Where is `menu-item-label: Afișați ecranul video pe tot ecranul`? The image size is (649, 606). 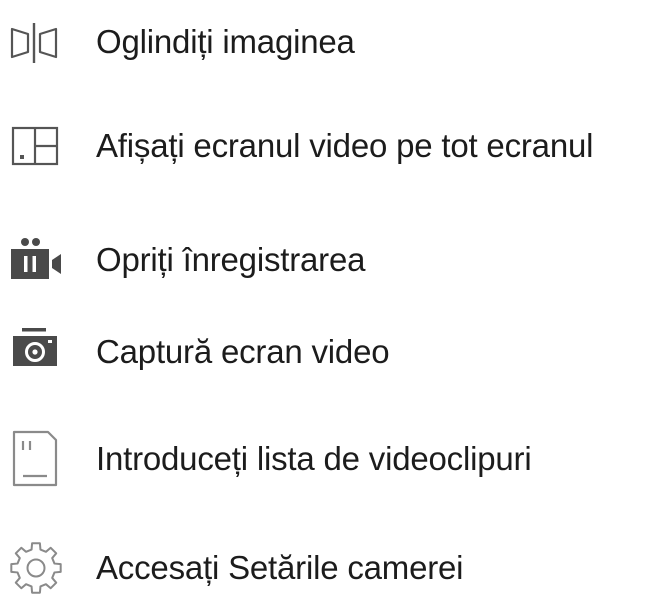
menu-item-label: Afișați ecranul video pe tot ecranul is located at coordinates (345, 145).